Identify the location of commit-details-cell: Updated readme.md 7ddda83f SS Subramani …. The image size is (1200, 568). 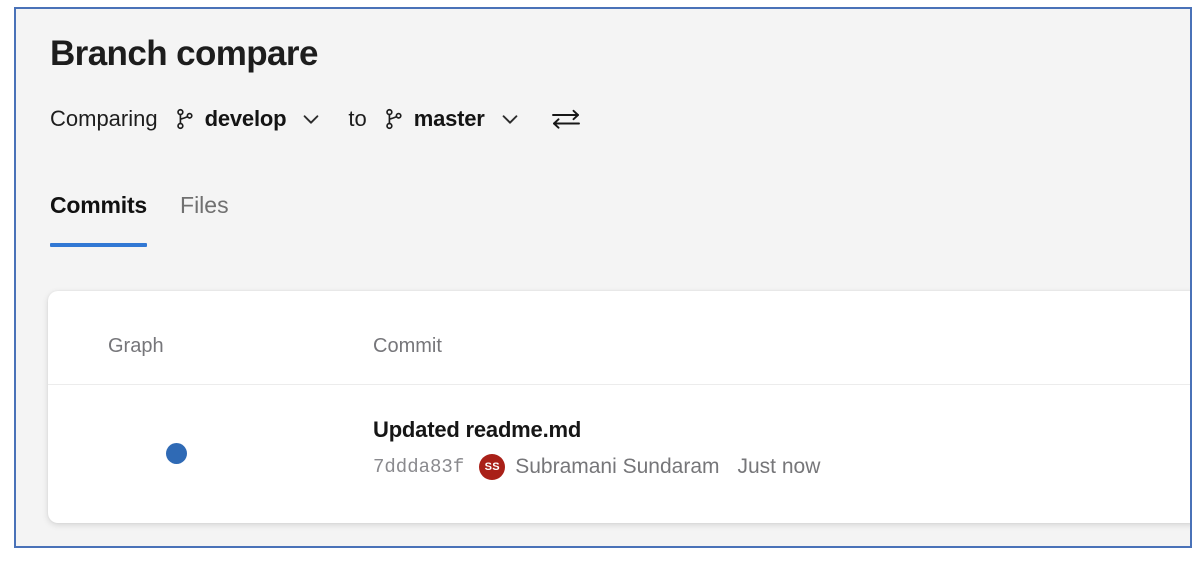
(776, 448).